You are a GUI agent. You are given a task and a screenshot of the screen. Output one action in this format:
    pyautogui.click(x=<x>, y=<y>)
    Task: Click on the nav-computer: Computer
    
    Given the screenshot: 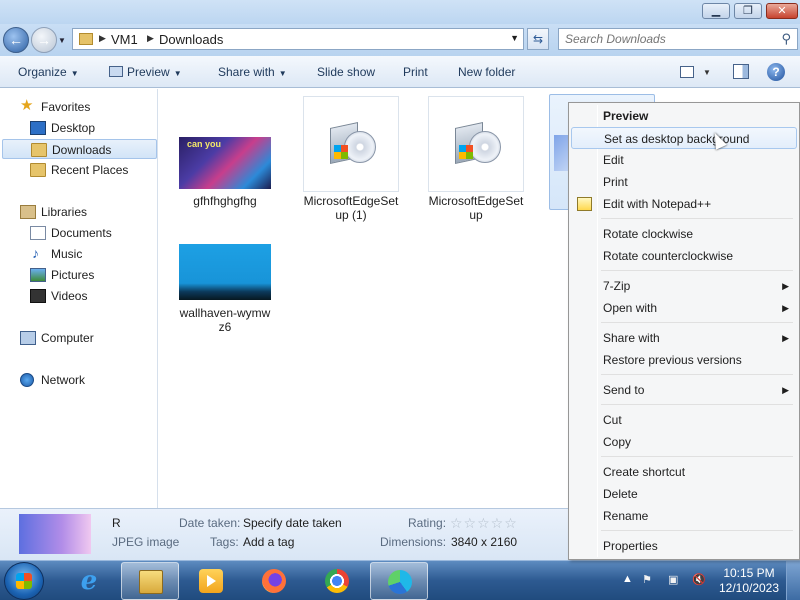 What is the action you would take?
    pyautogui.click(x=79, y=338)
    